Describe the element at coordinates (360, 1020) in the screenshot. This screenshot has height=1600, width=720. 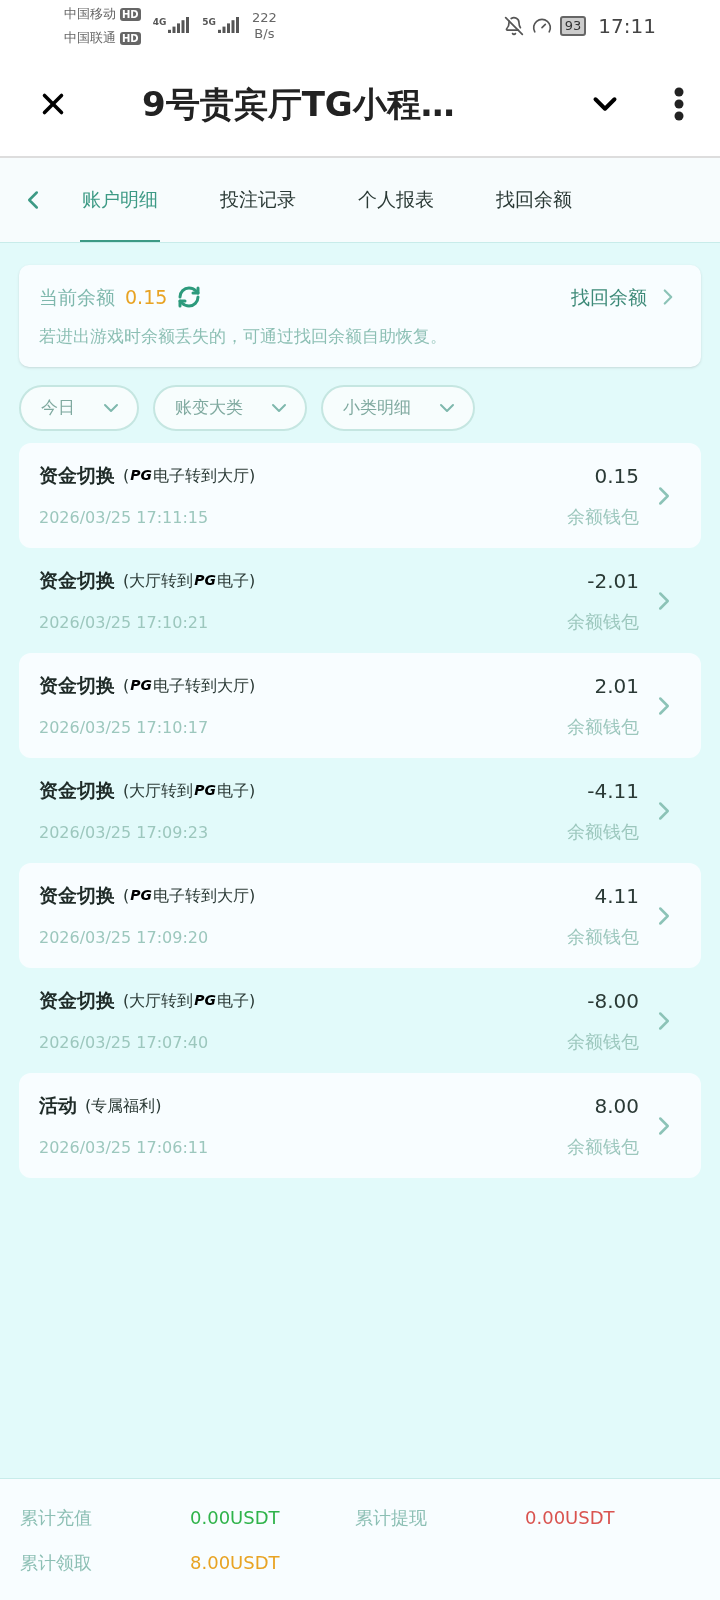
I see `record-row: 资金切换 (大厅转到PG电子) 2026/03/25 17:07:40 -8.00 余额钱包` at that location.